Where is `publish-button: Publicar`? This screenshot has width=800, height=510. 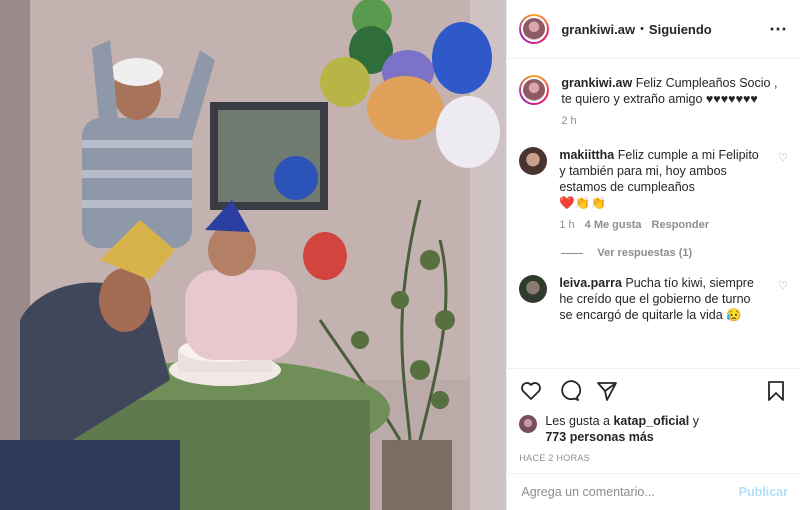
publish-button: Publicar is located at coordinates (763, 492).